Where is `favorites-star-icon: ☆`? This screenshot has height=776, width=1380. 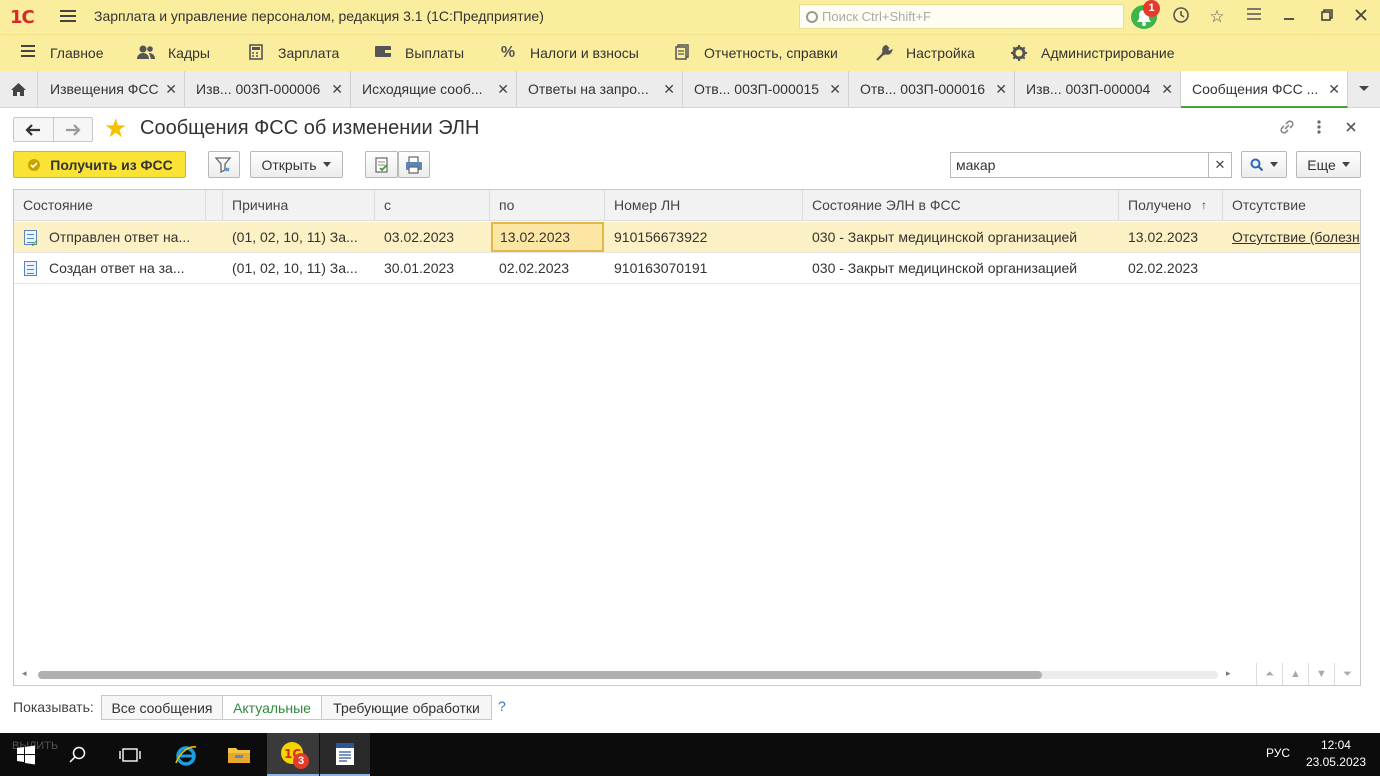 favorites-star-icon: ☆ is located at coordinates (1217, 17).